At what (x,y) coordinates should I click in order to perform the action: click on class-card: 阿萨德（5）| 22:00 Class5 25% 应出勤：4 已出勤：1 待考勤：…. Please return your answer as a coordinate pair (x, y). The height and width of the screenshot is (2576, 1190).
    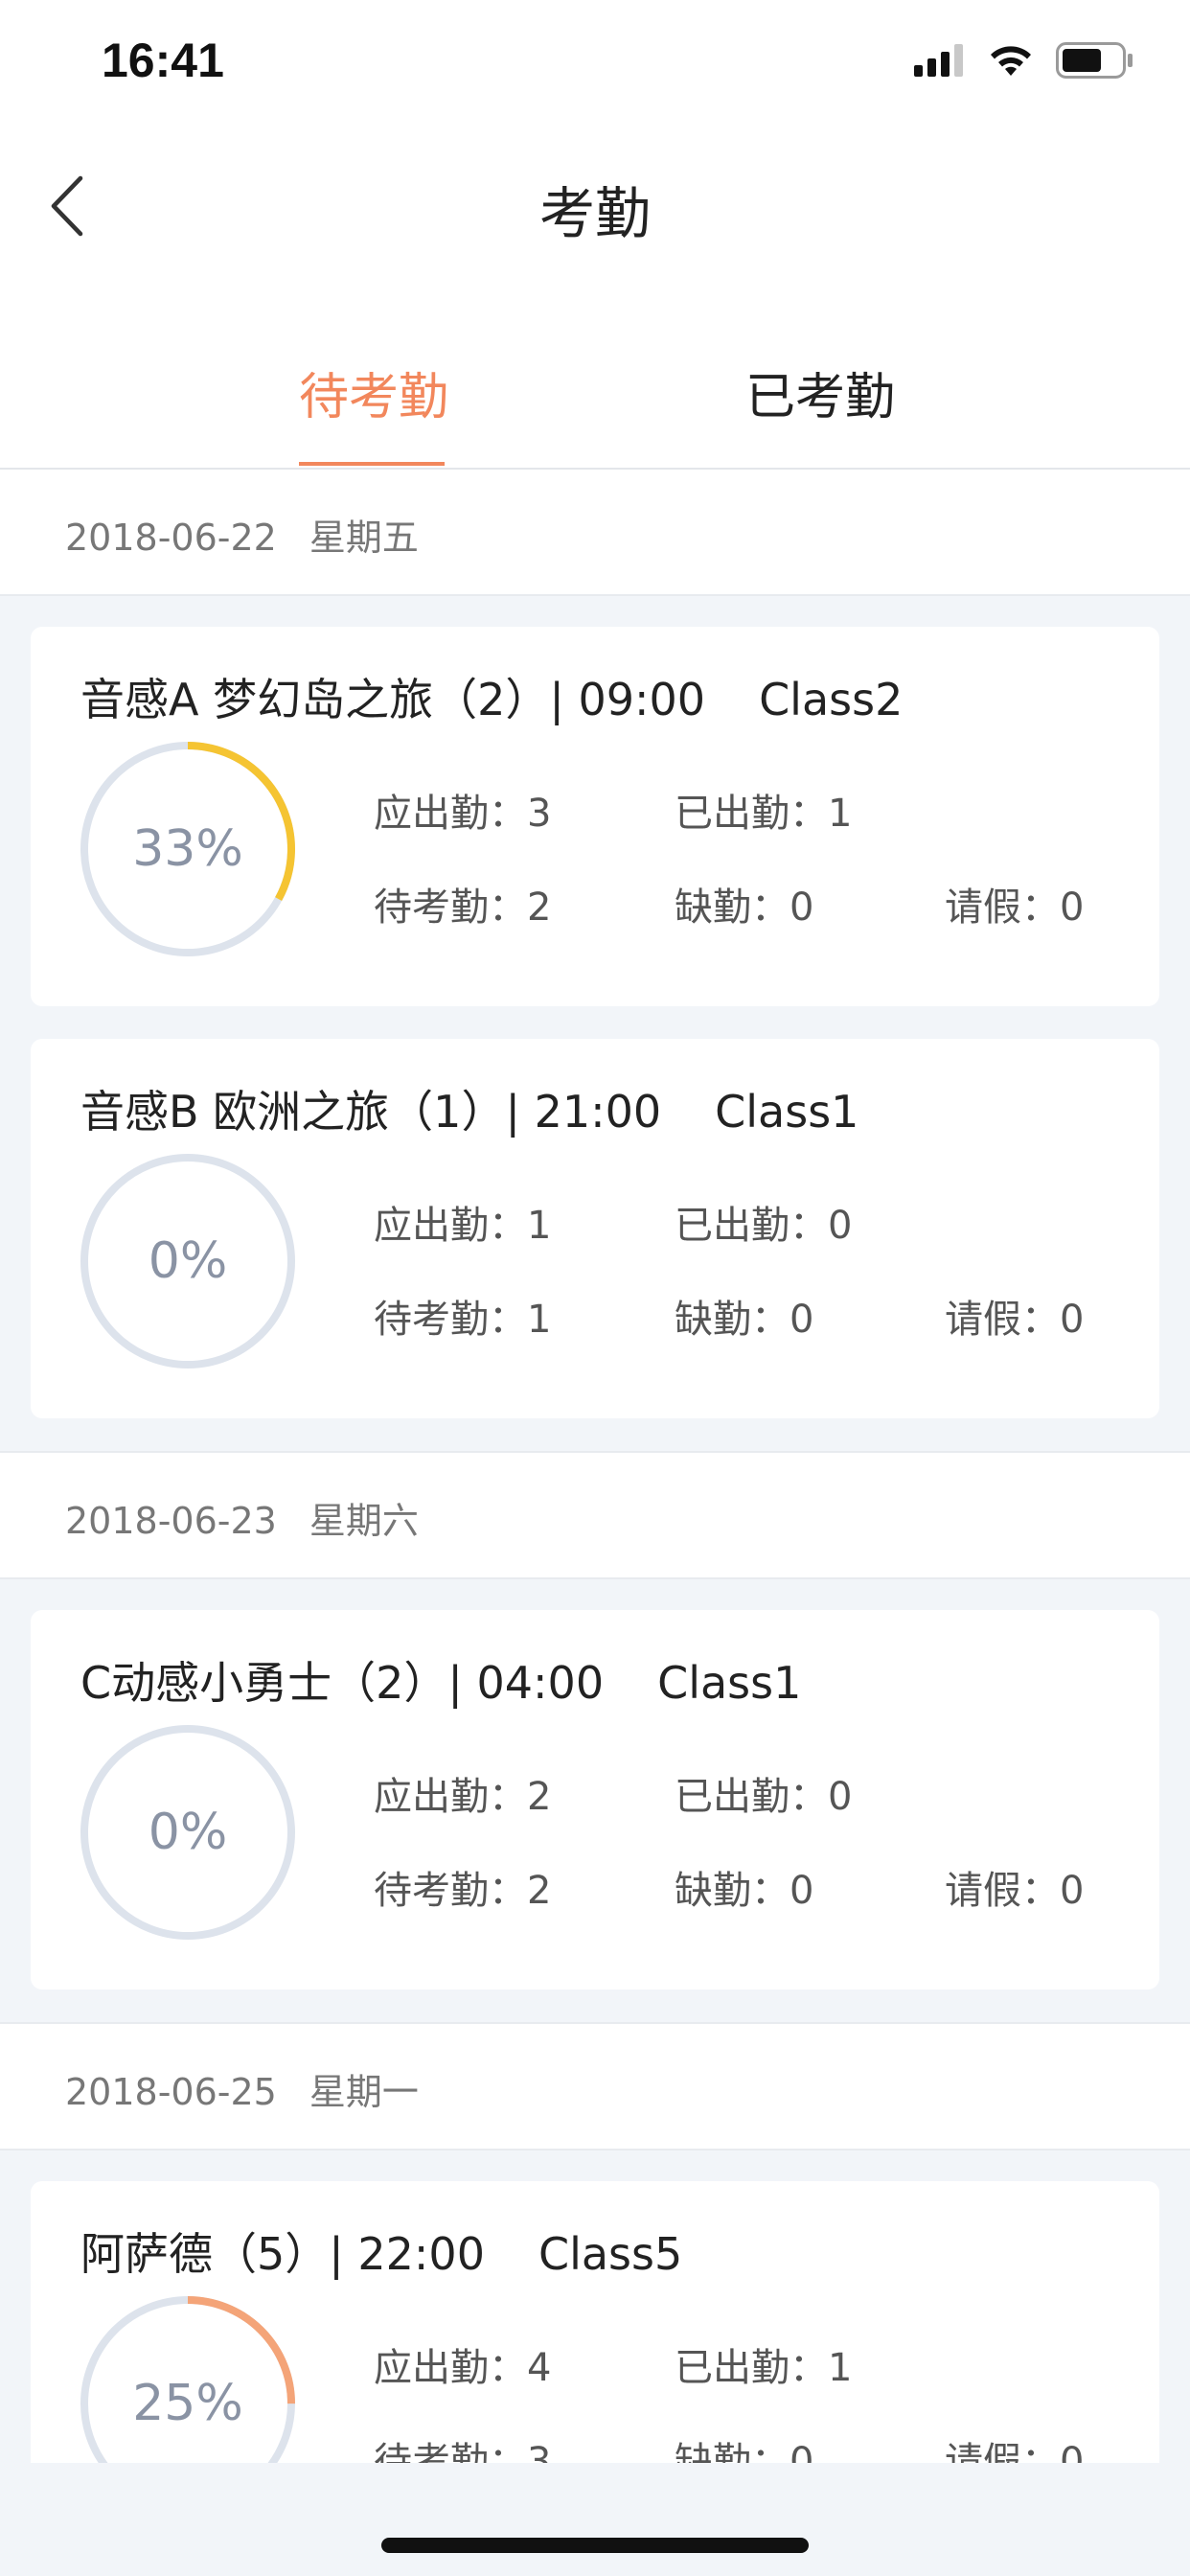
    Looking at the image, I should click on (595, 2322).